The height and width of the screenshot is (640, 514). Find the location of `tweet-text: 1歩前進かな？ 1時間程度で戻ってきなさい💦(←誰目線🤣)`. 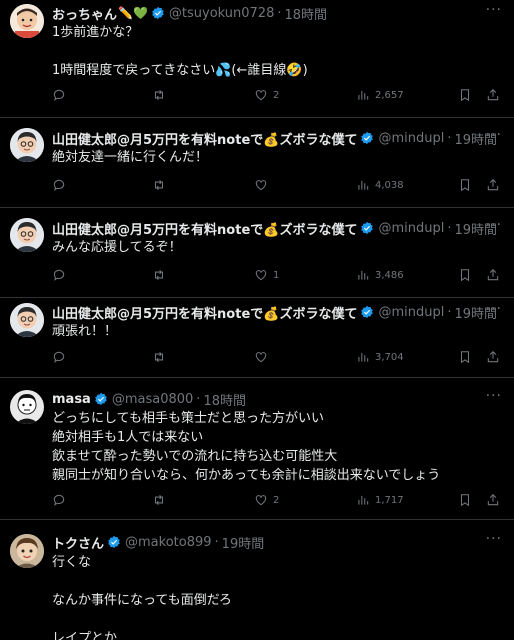

tweet-text: 1歩前進かな？ 1時間程度で戻ってきなさい💦(←誰目線🤣) is located at coordinates (180, 51).